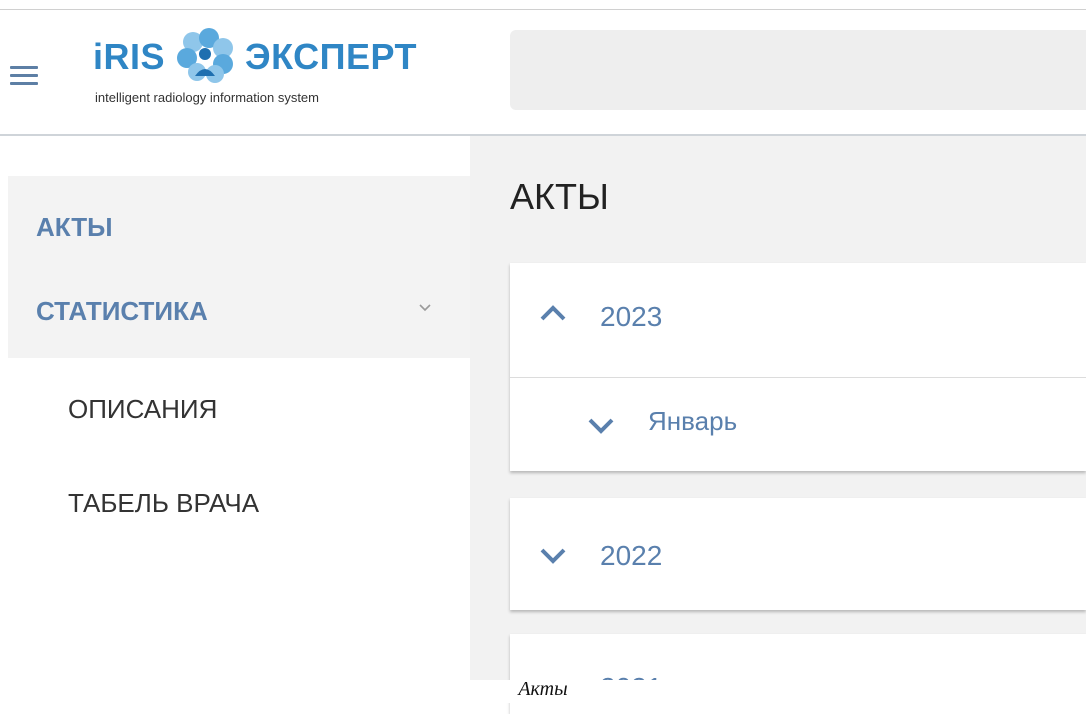 The width and height of the screenshot is (1086, 714). I want to click on year-label: 2022, so click(631, 555).